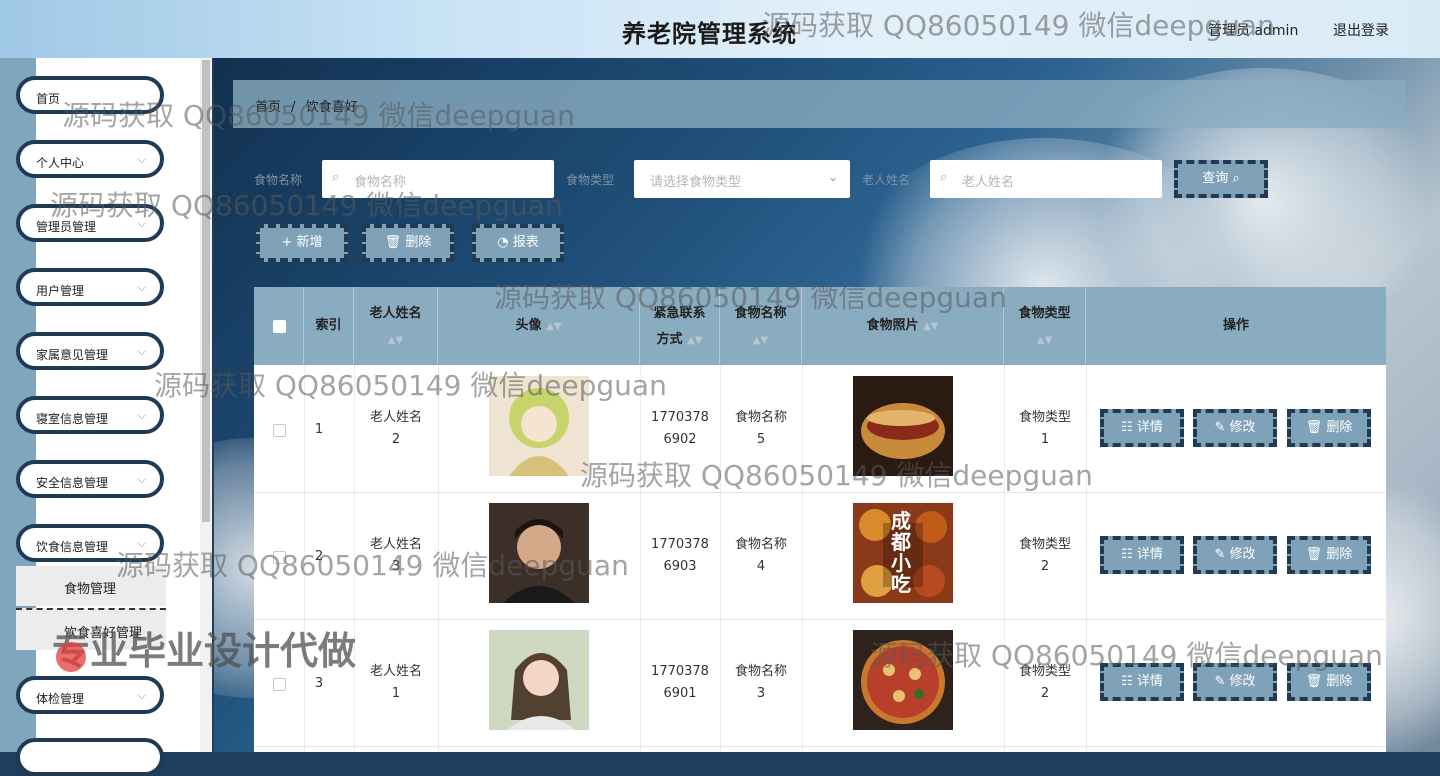 The image size is (1440, 776). I want to click on sidebar-item-more, so click(90, 757).